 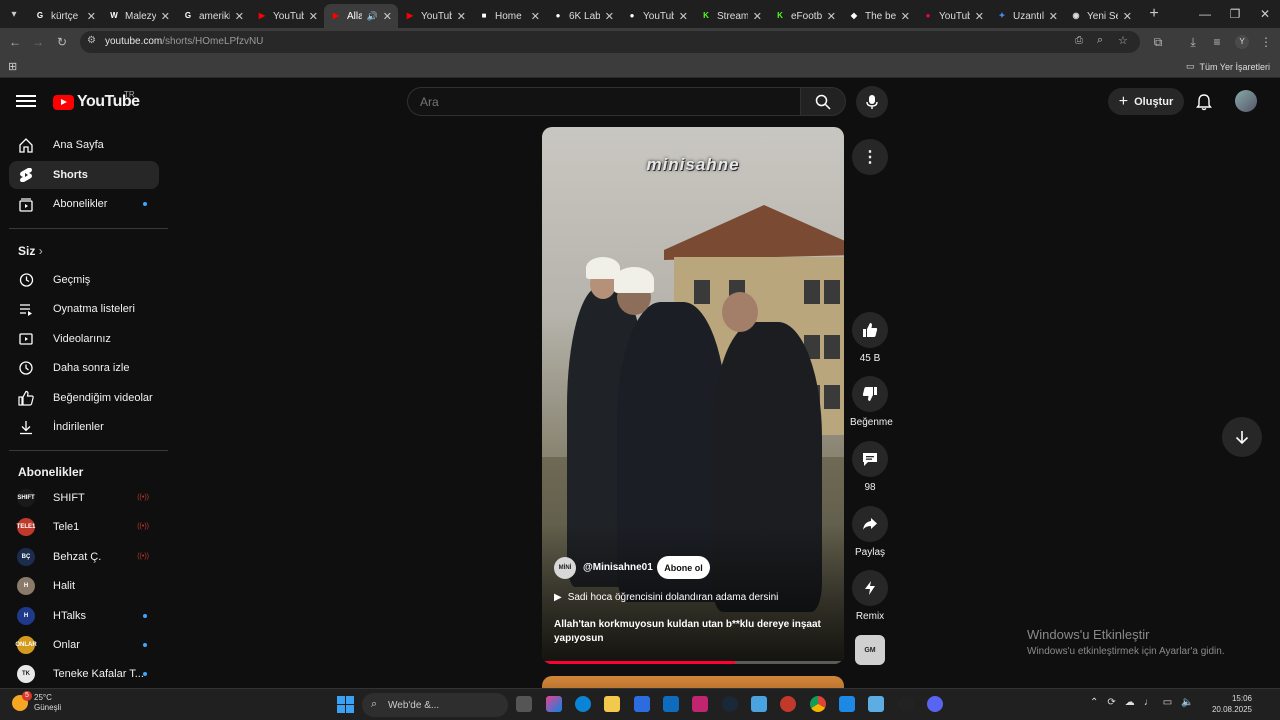 What do you see at coordinates (62, 42) in the screenshot?
I see `reload-icon: ↻` at bounding box center [62, 42].